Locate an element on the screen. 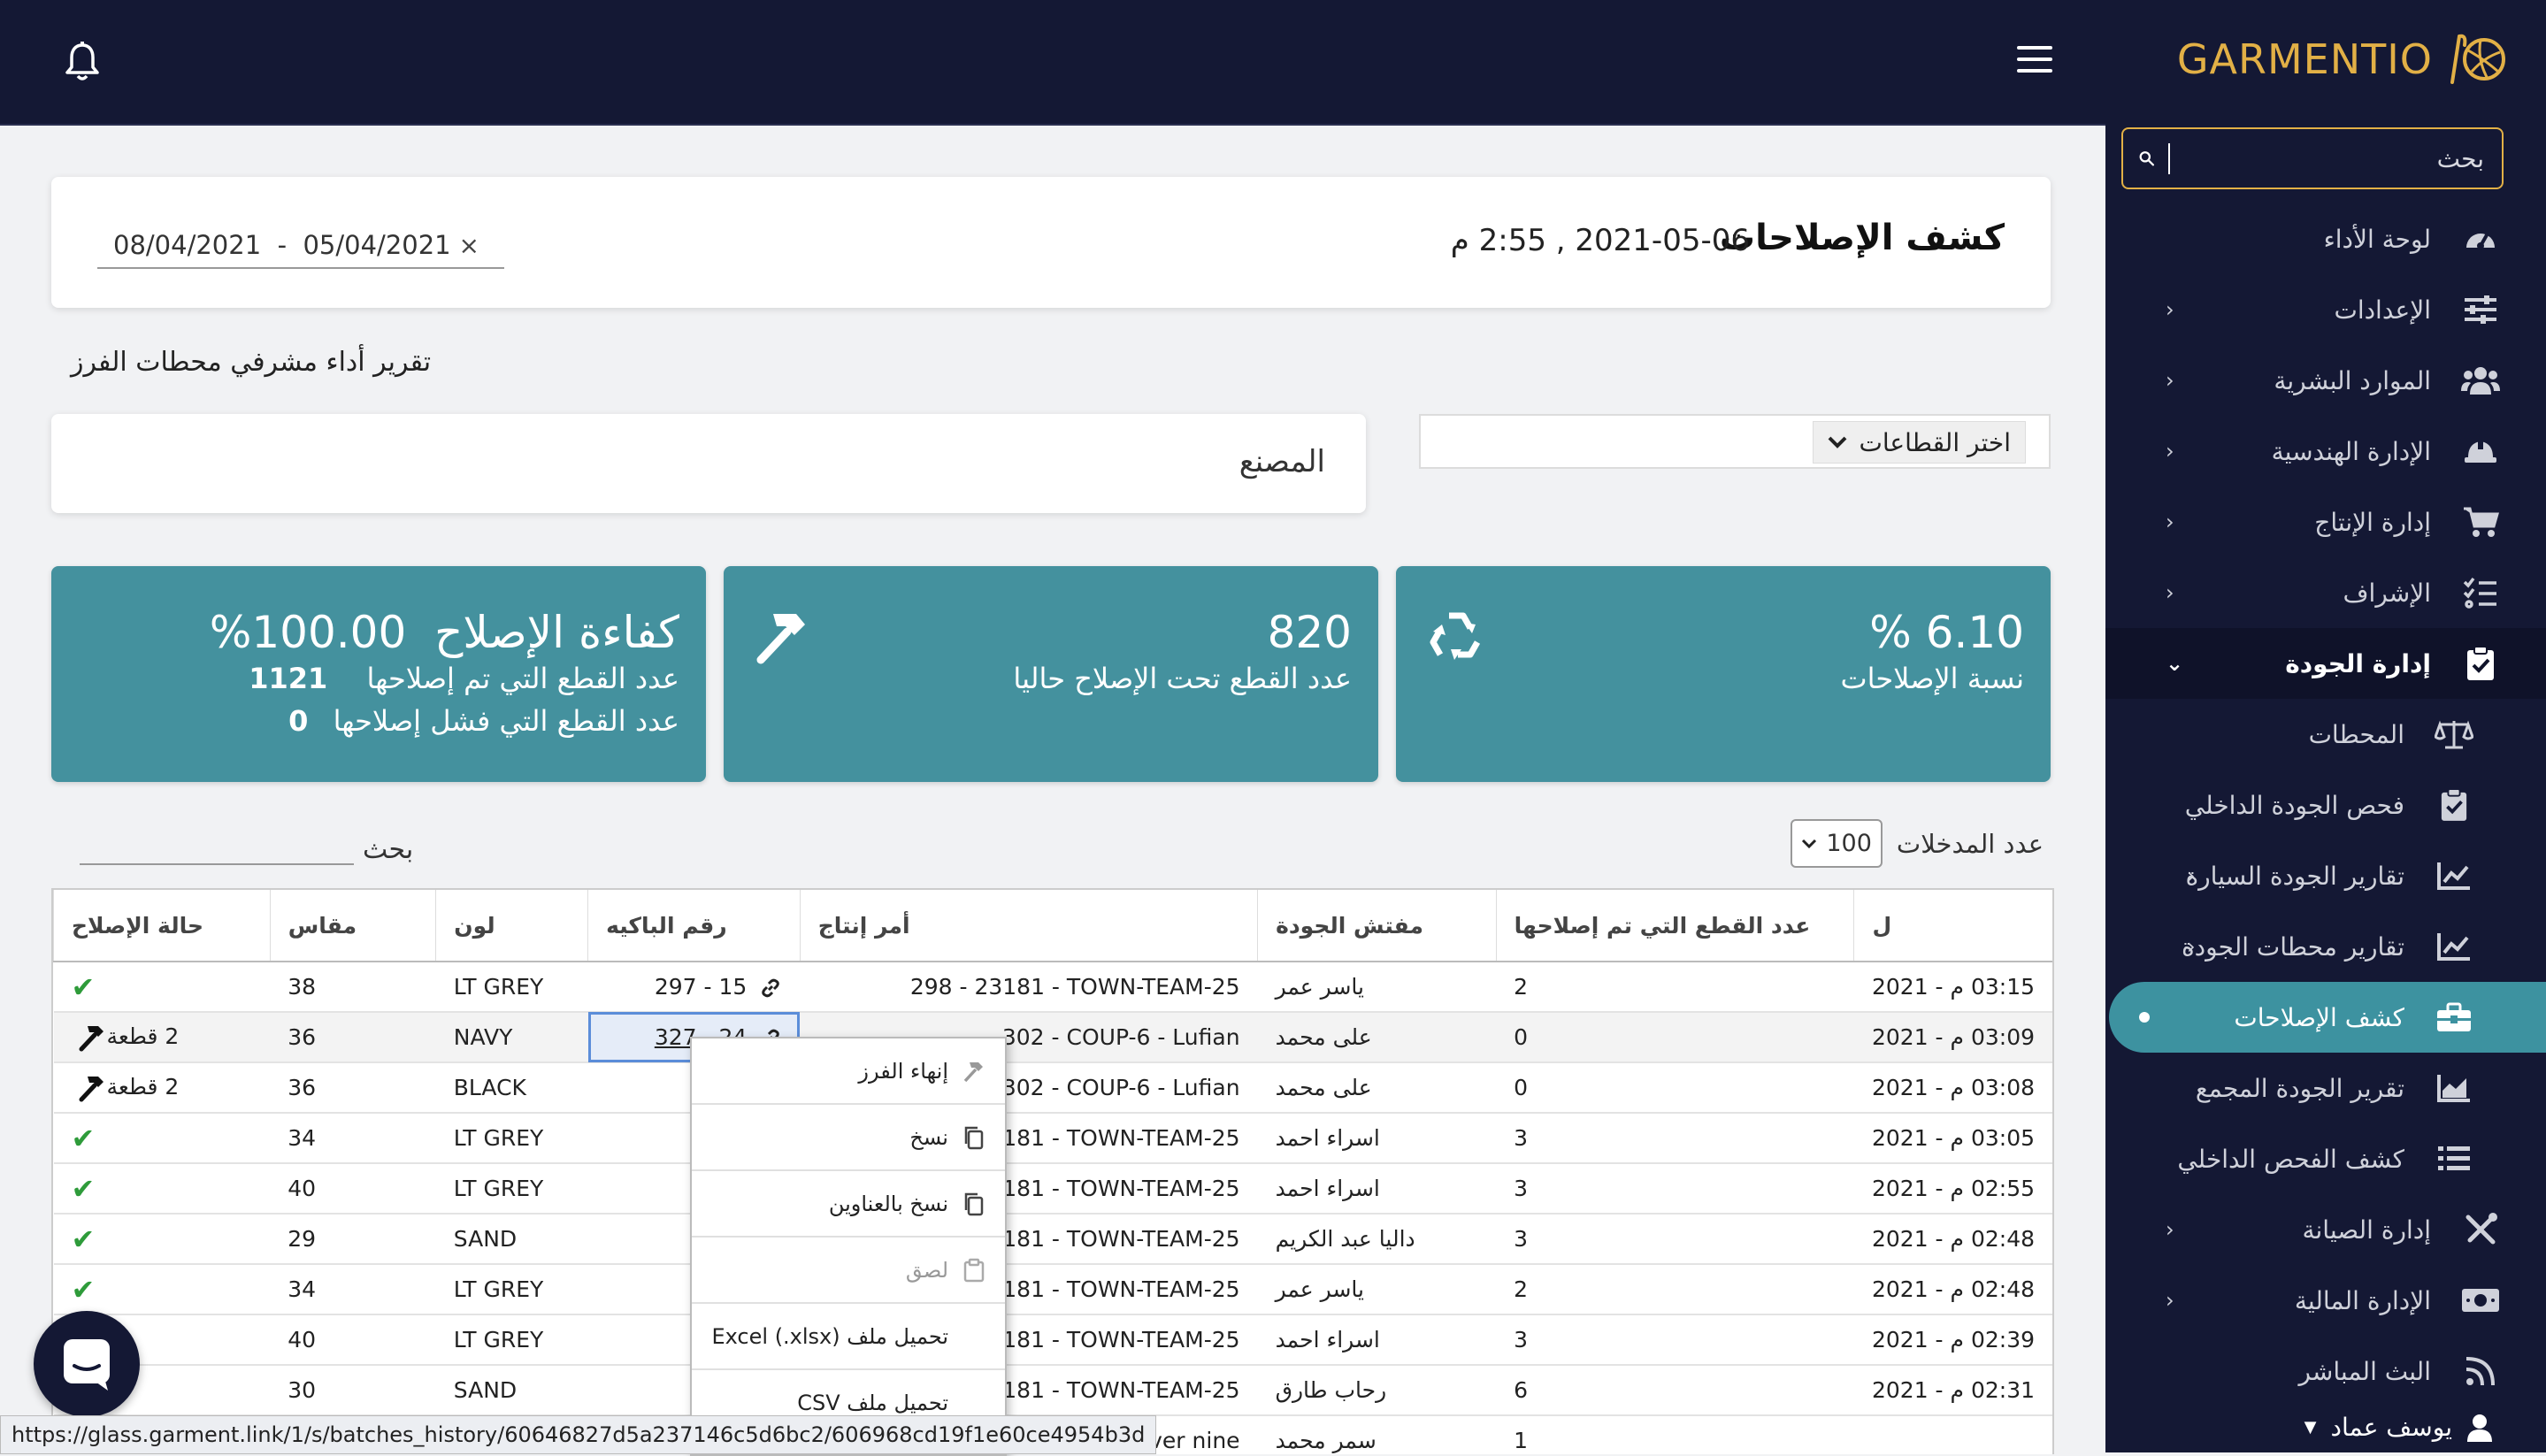 The height and width of the screenshot is (1456, 2546). context-menu-download-excel: تحميل ملف Excel (.xlsx) is located at coordinates (848, 1337).